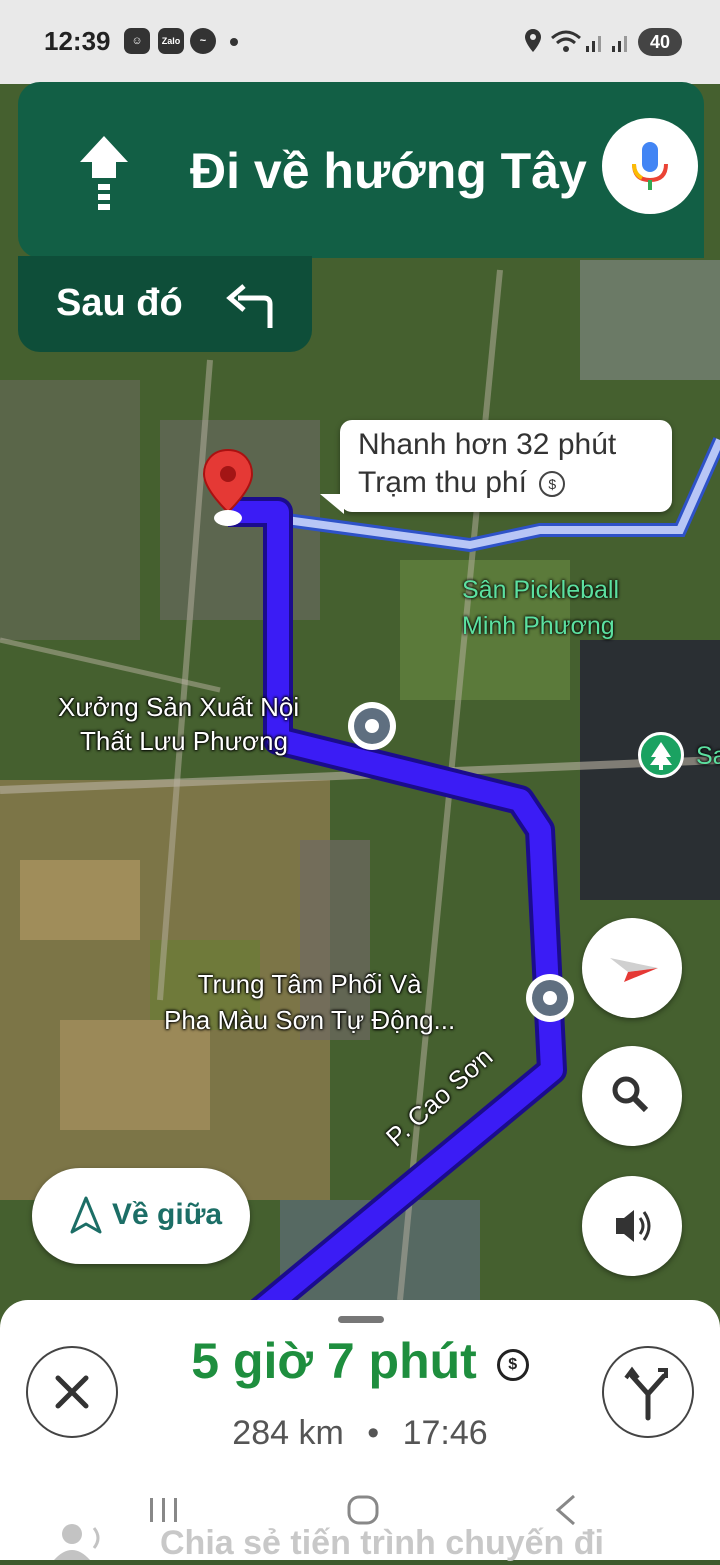 The width and height of the screenshot is (720, 1565). I want to click on park-label-line1: Sân Pickleball, so click(541, 590).